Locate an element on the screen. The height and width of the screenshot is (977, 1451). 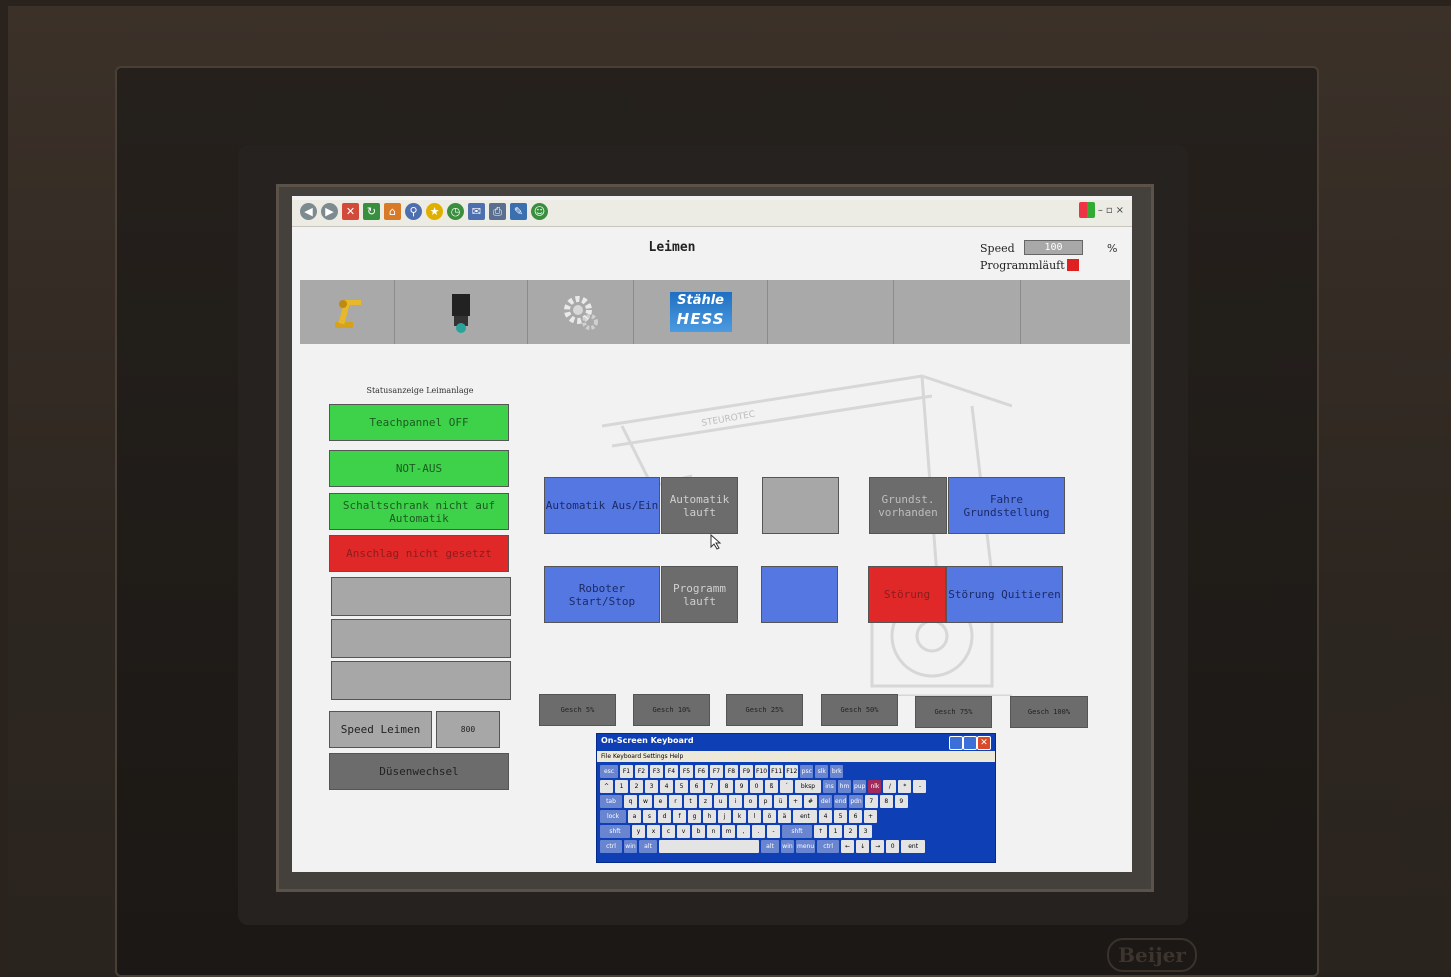
osk-key: 4 is located at coordinates (825, 816).